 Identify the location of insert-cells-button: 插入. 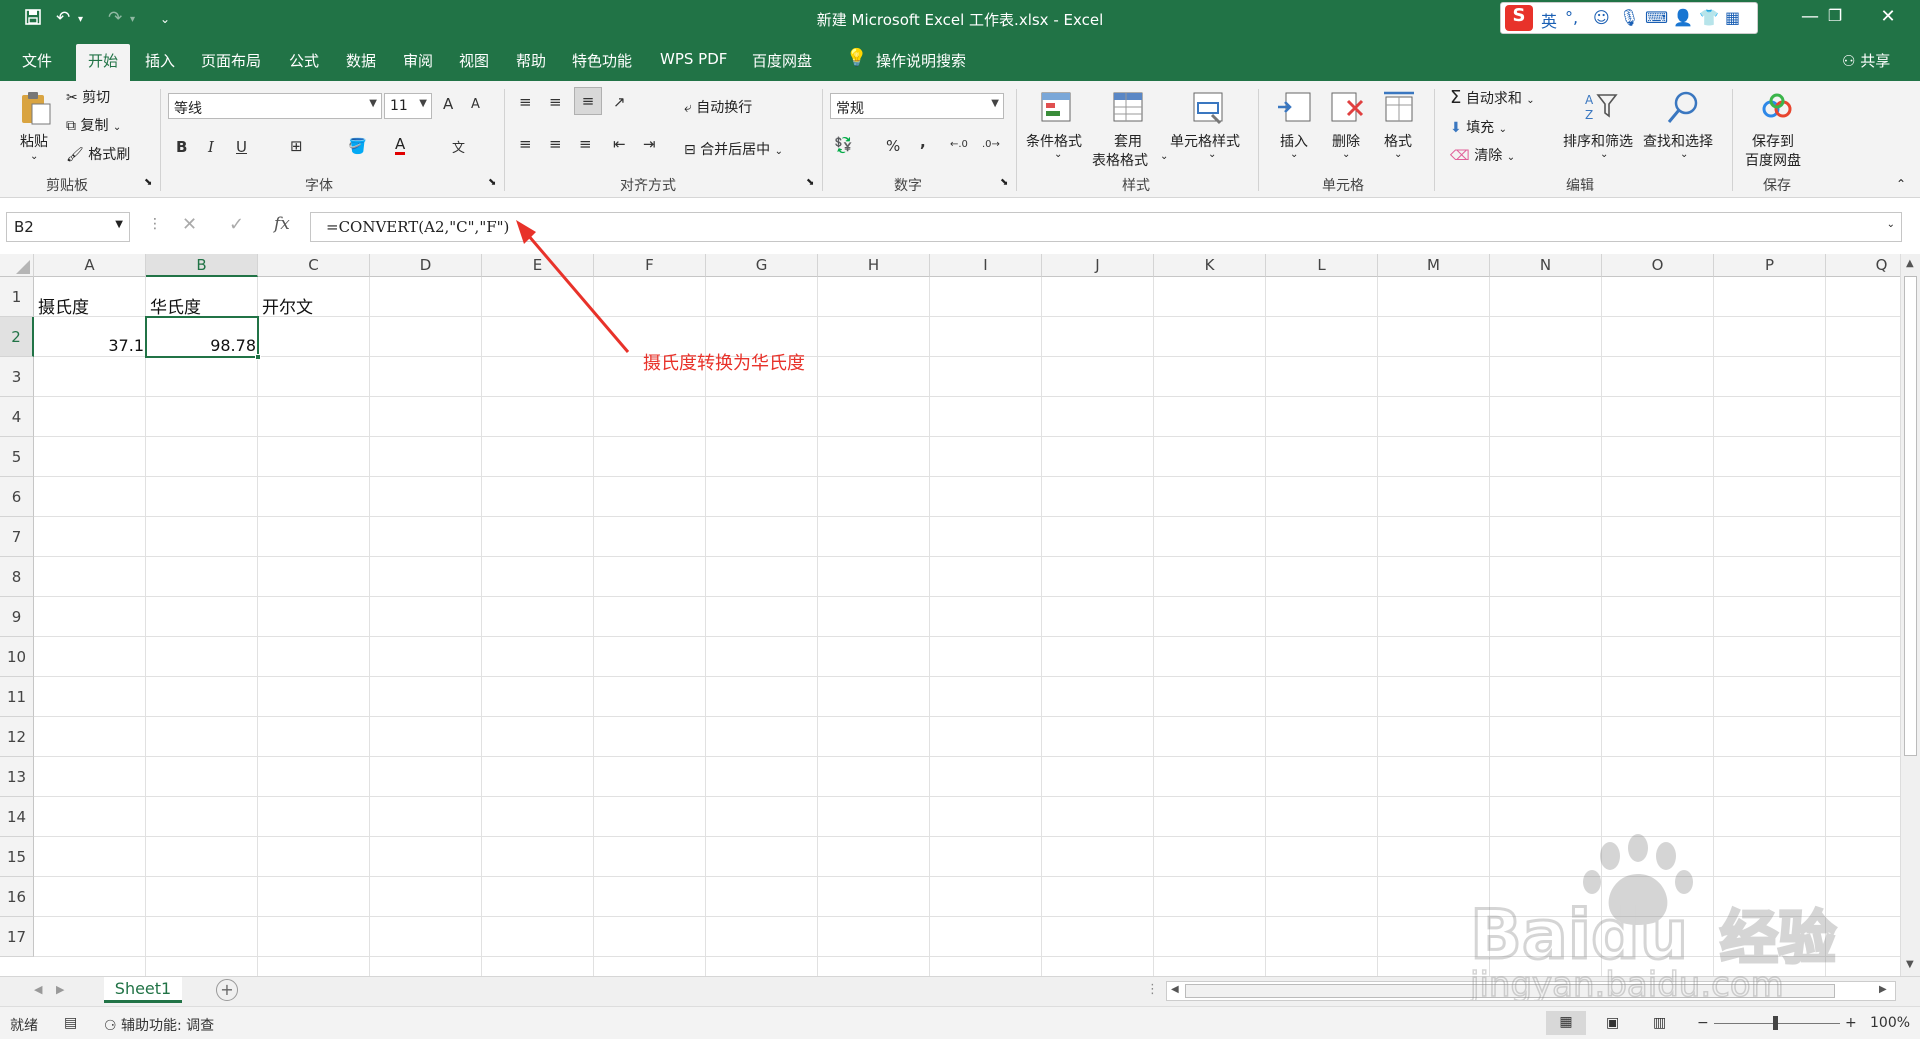
(1294, 141).